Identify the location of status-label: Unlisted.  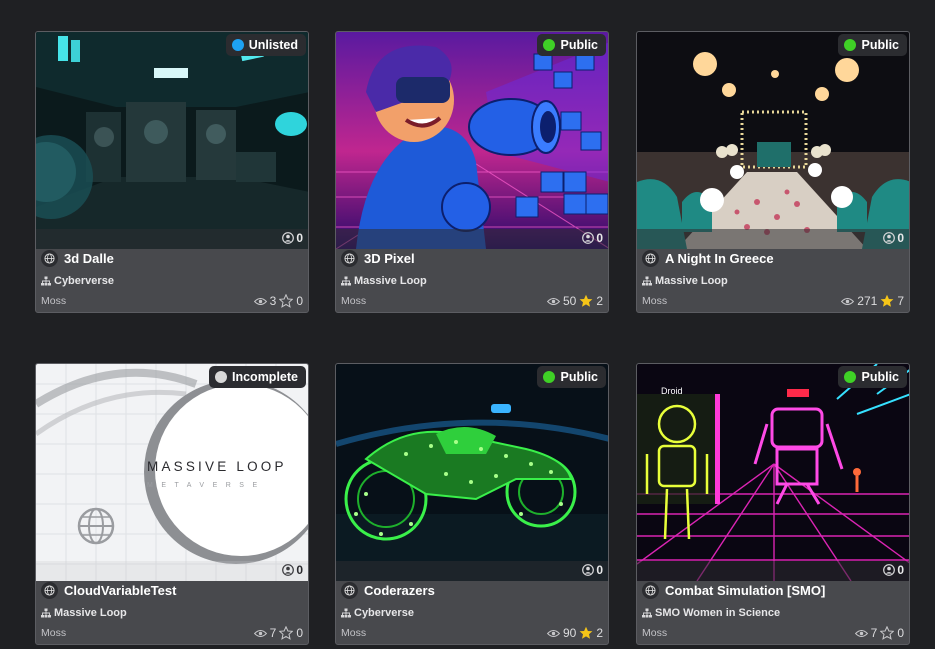
(273, 45).